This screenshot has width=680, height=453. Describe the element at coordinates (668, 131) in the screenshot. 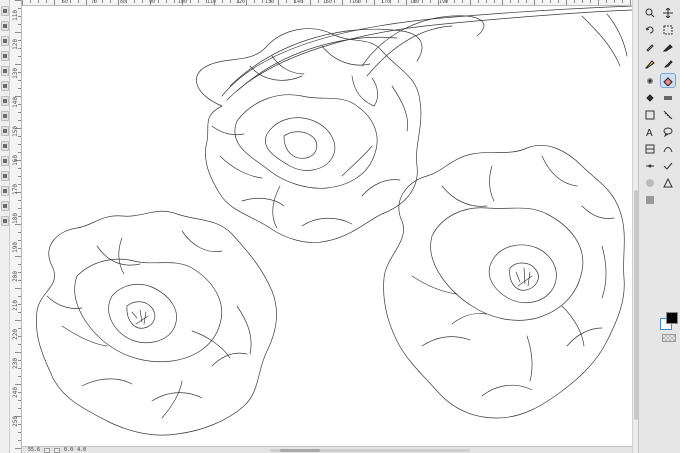

I see `balloon-tool-button` at that location.